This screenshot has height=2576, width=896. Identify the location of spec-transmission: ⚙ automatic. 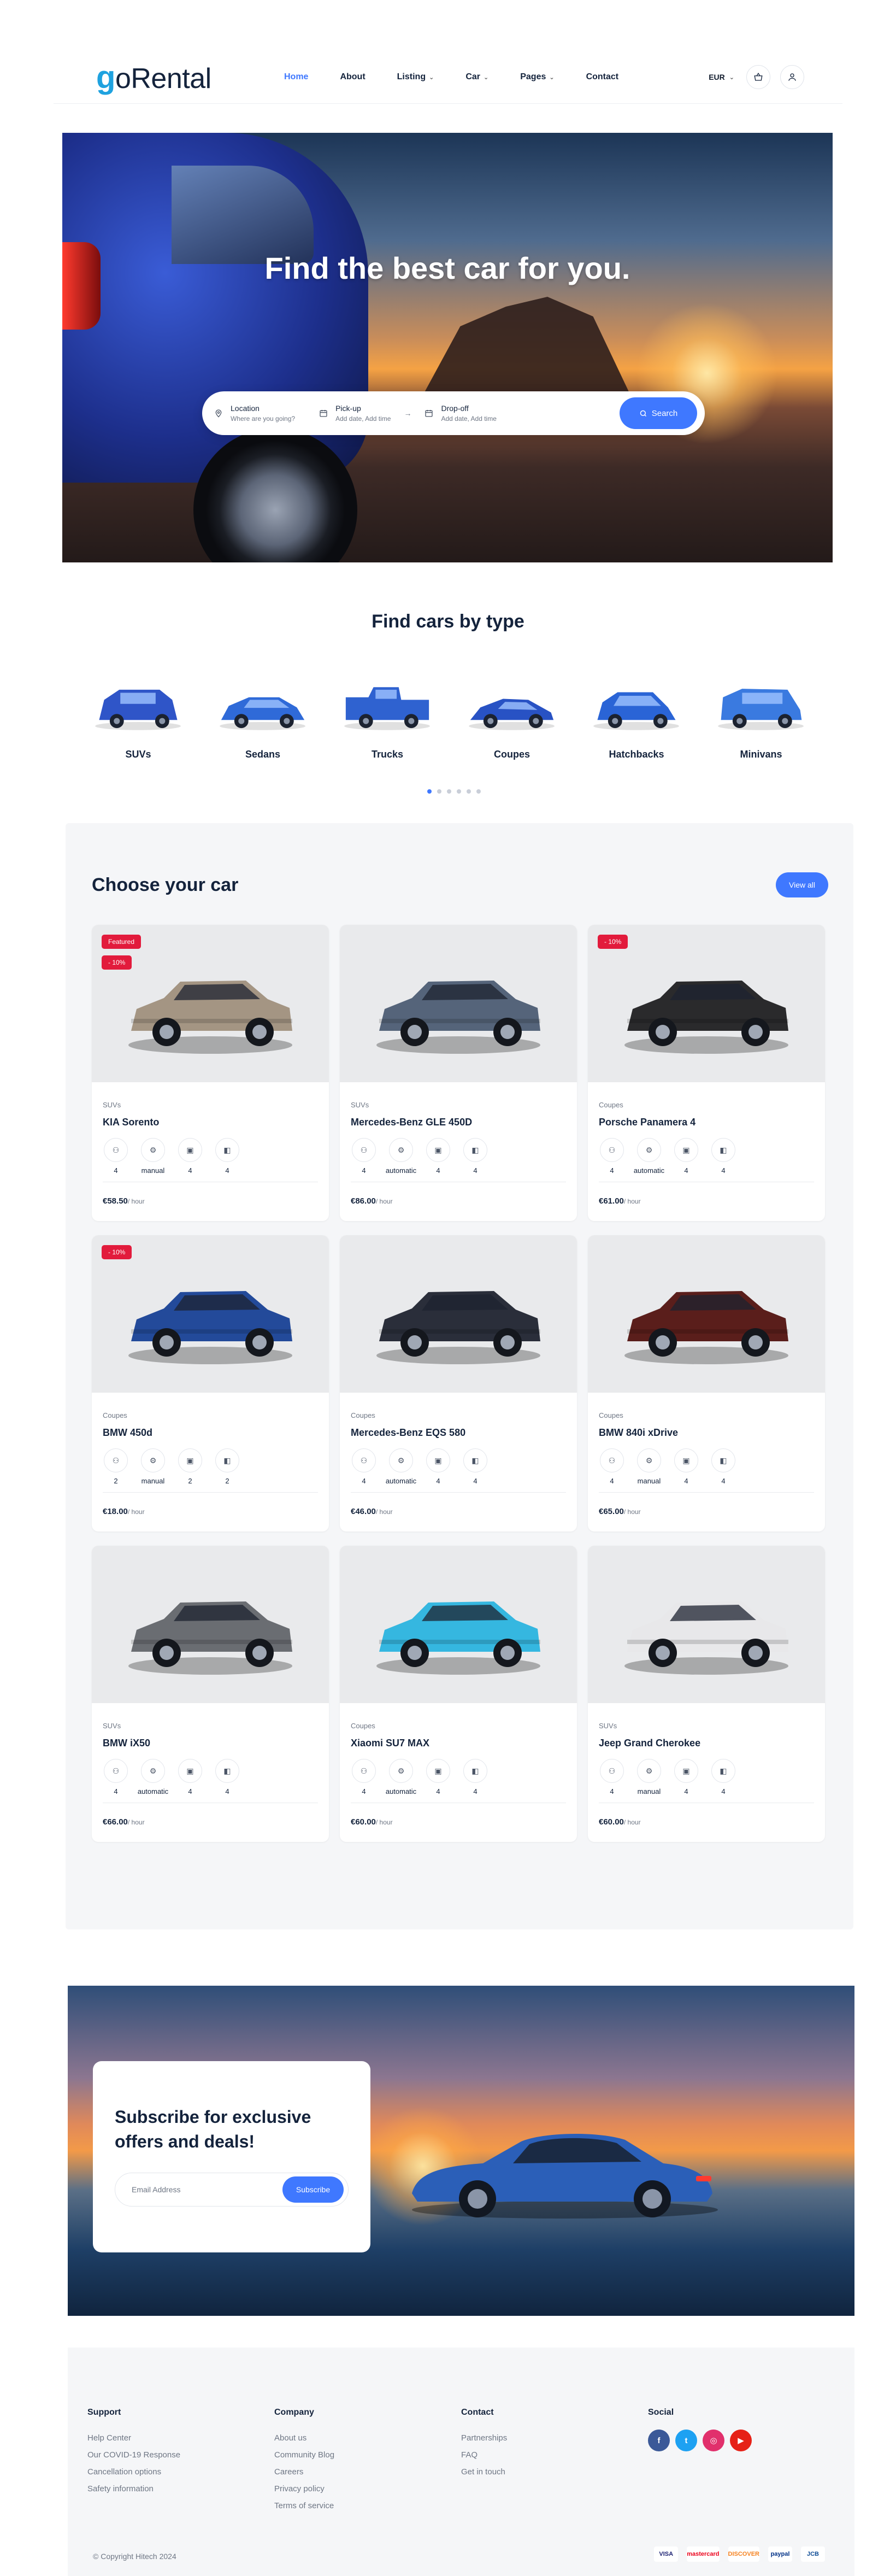
(401, 1466).